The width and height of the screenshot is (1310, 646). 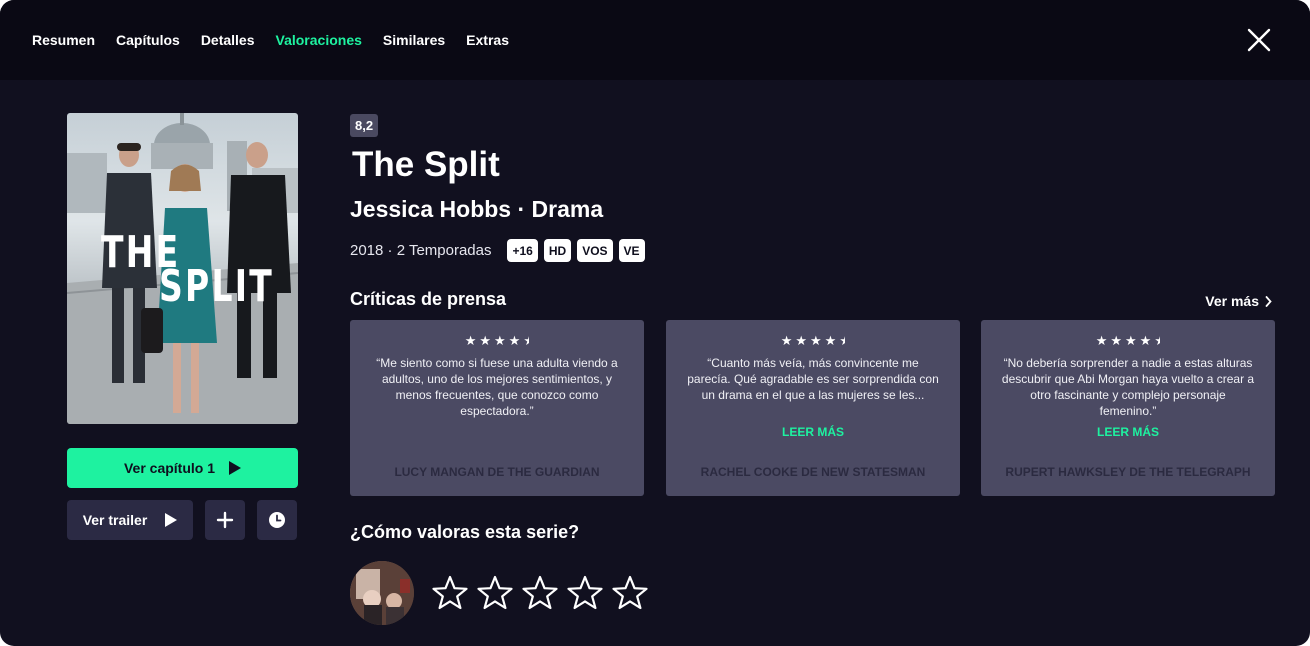 I want to click on trailer-button: Ver trailer, so click(x=130, y=520).